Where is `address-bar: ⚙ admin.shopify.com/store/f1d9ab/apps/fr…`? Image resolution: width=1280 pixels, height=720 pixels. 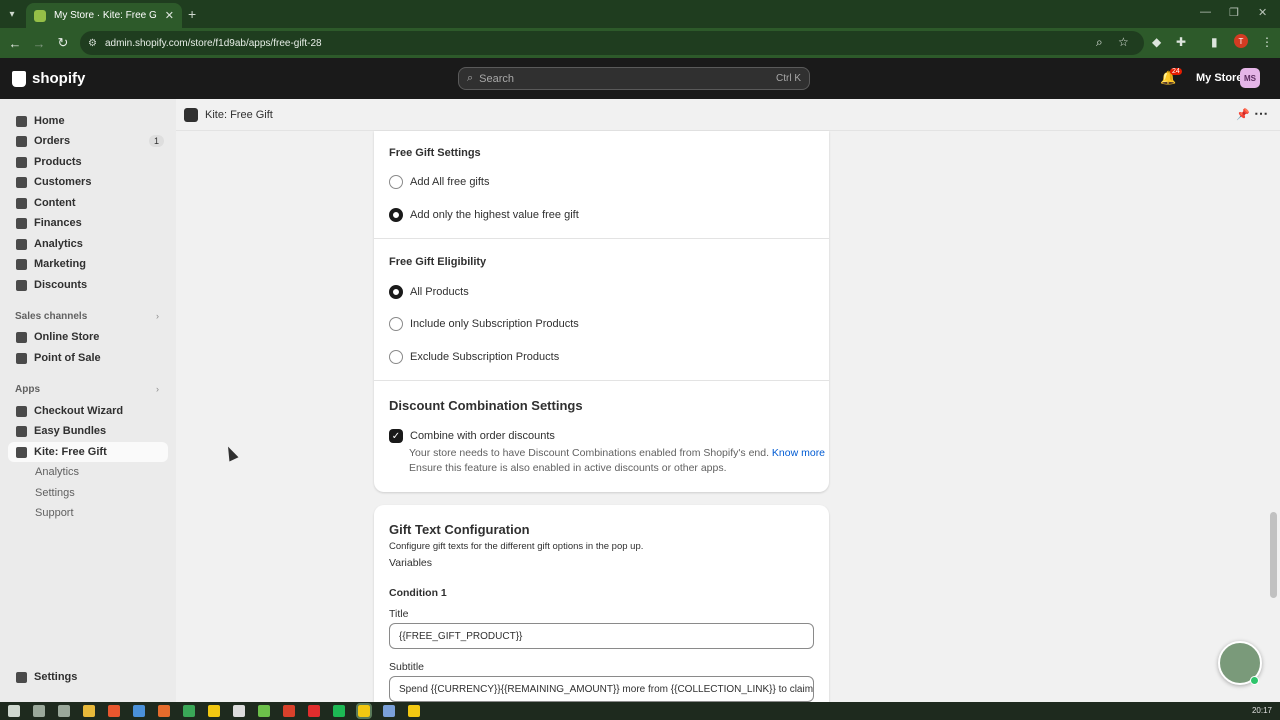
address-bar: ⚙ admin.shopify.com/store/f1d9ab/apps/fr… is located at coordinates (612, 43).